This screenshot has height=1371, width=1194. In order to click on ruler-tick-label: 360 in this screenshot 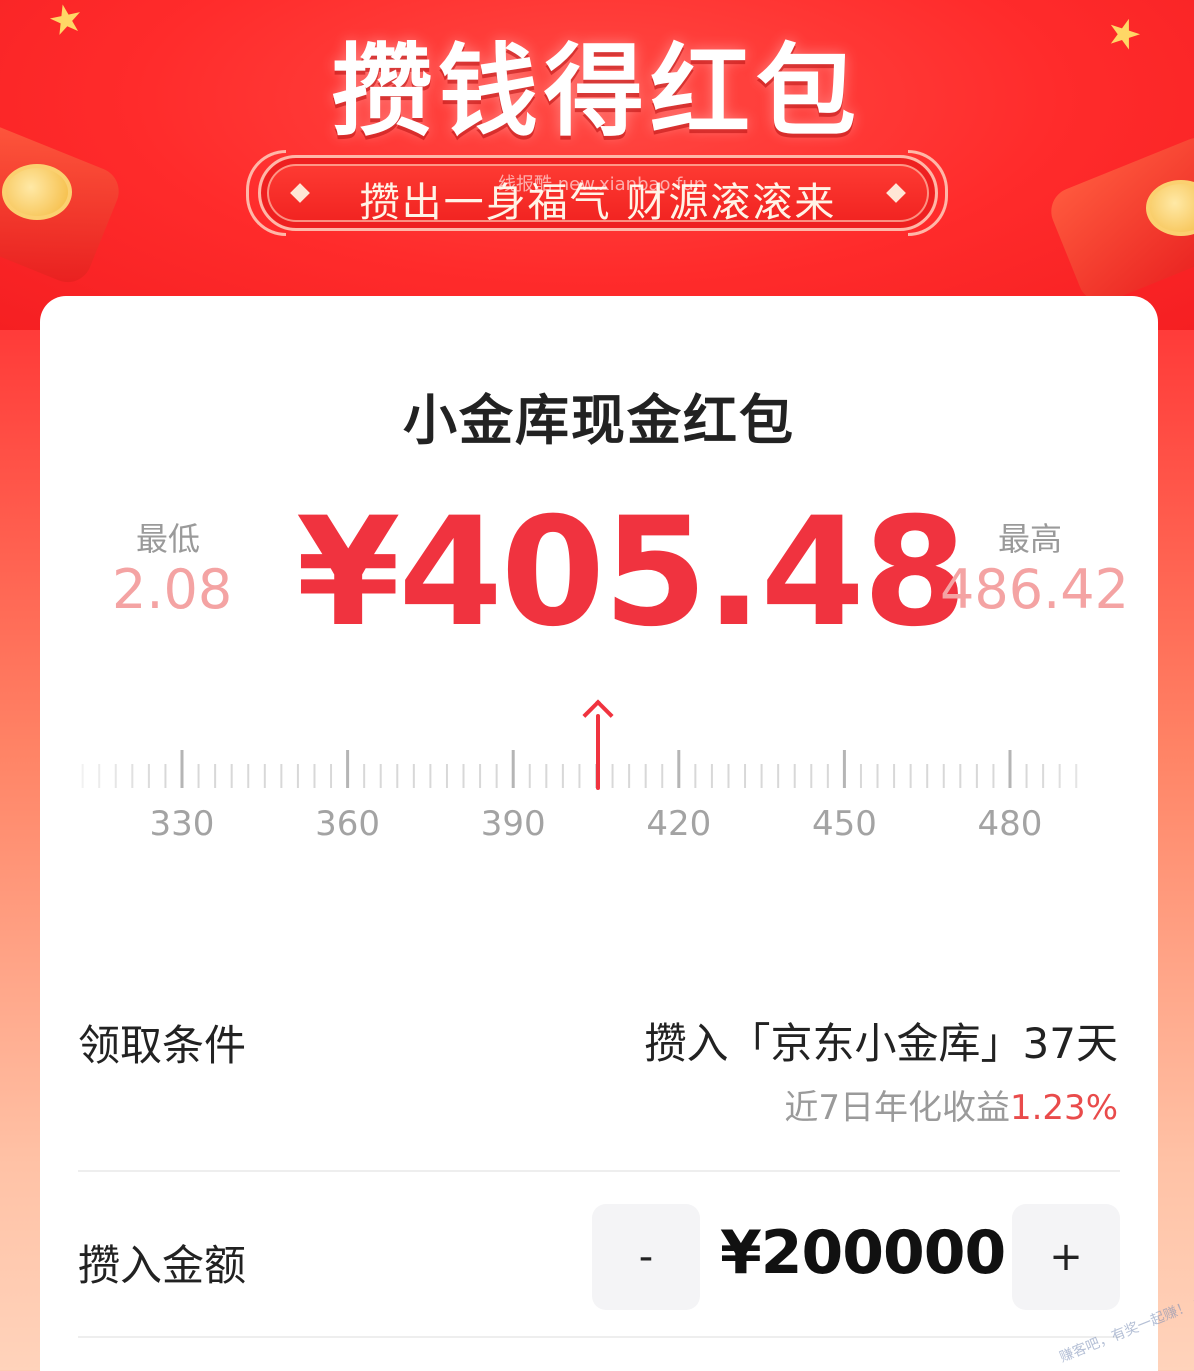, I will do `click(348, 824)`.